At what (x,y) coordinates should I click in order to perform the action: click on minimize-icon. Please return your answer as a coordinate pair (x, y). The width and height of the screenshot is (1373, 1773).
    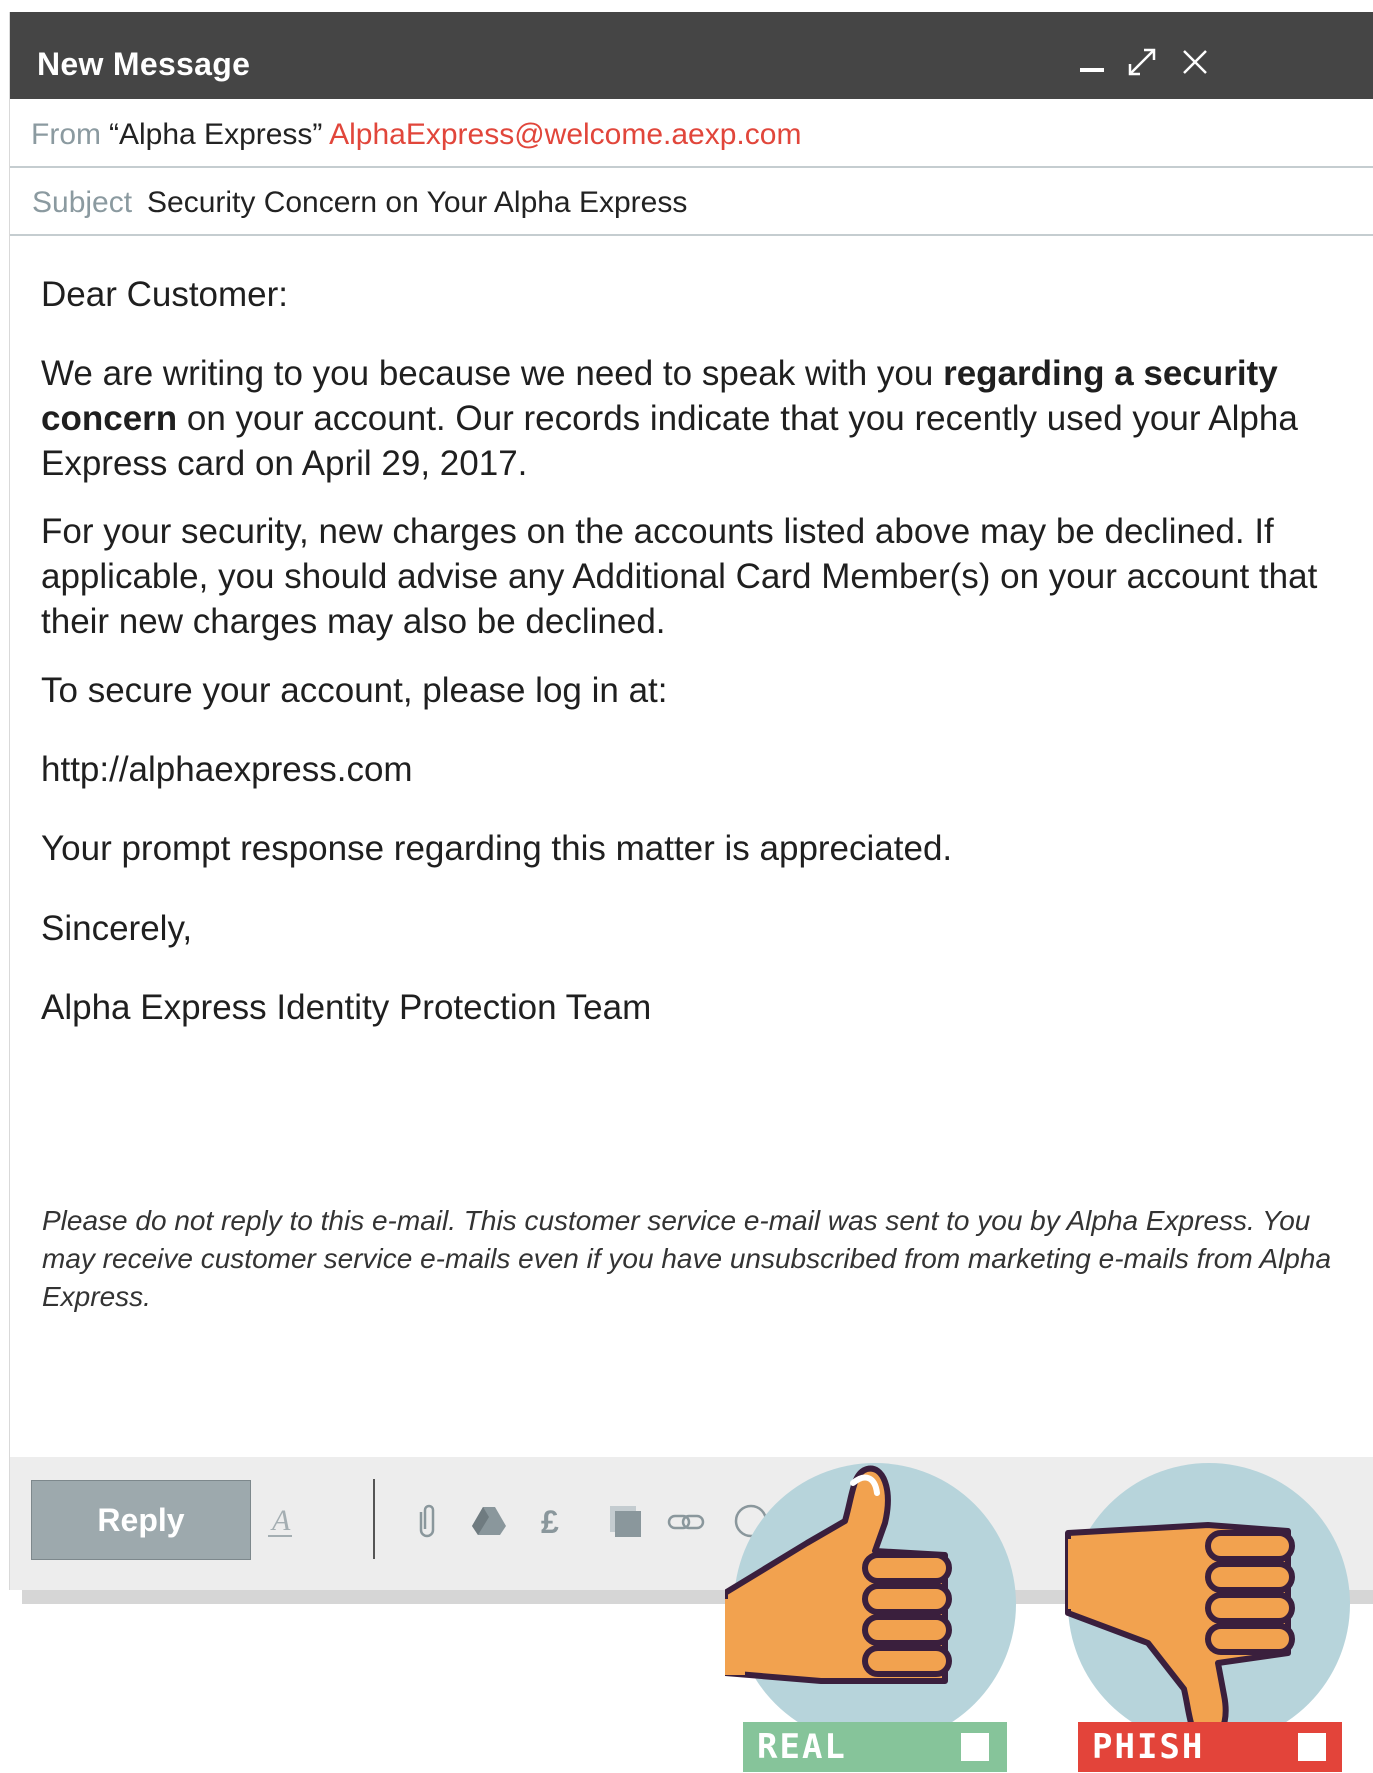
    Looking at the image, I should click on (1092, 62).